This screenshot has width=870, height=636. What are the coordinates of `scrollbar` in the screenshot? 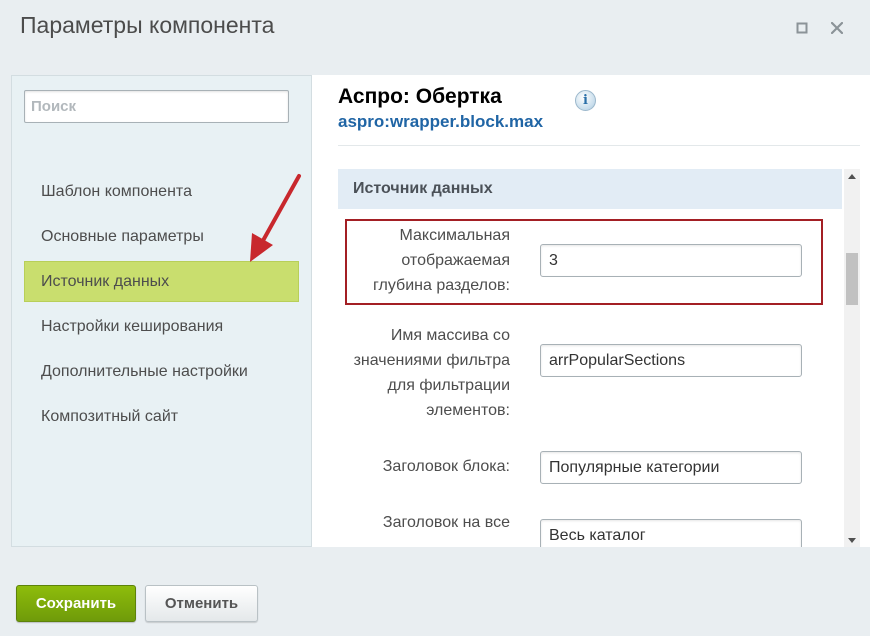 It's located at (852, 358).